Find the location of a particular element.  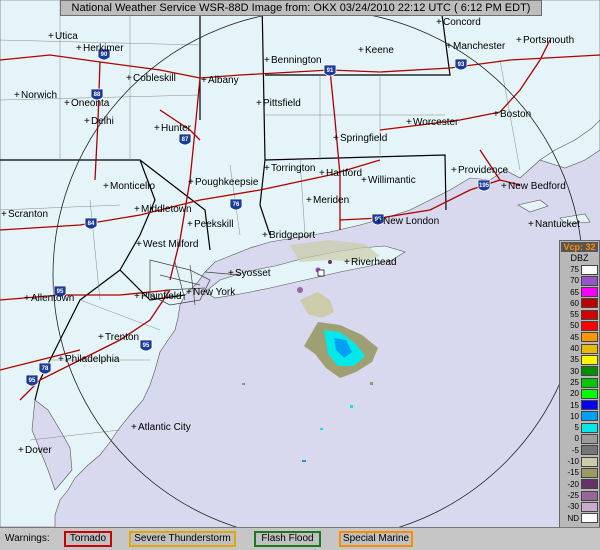

legend-row: 40 is located at coordinates (579, 348).